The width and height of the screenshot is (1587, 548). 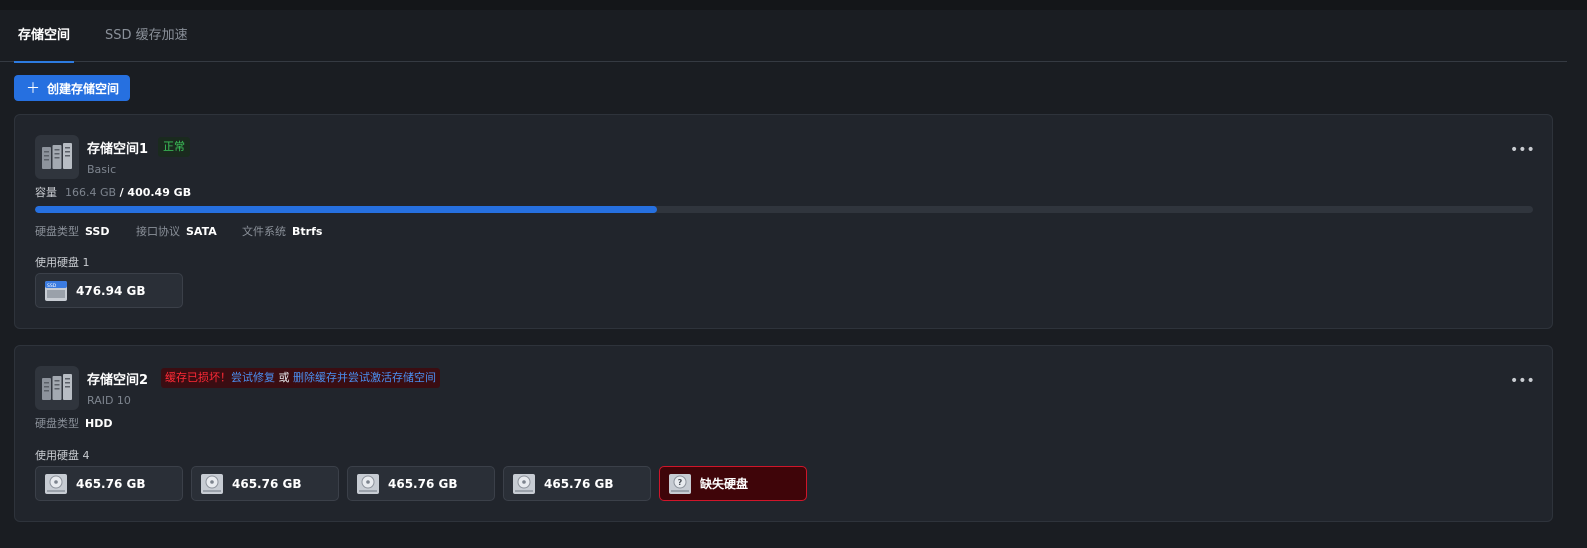 What do you see at coordinates (109, 400) in the screenshot?
I see `raid-type: RAID 10` at bounding box center [109, 400].